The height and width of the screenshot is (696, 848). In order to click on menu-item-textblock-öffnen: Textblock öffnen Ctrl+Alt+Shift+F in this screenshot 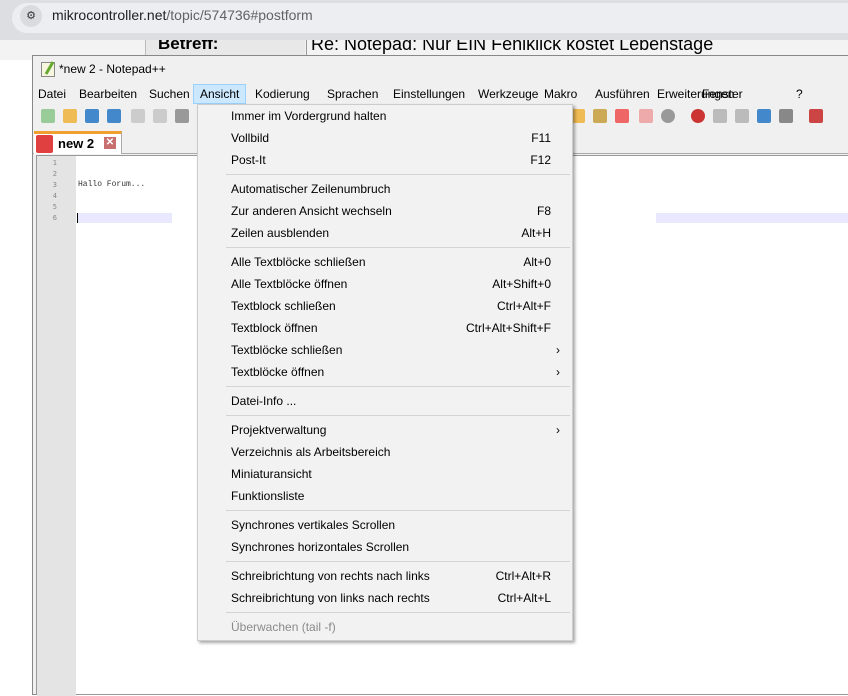, I will do `click(385, 328)`.